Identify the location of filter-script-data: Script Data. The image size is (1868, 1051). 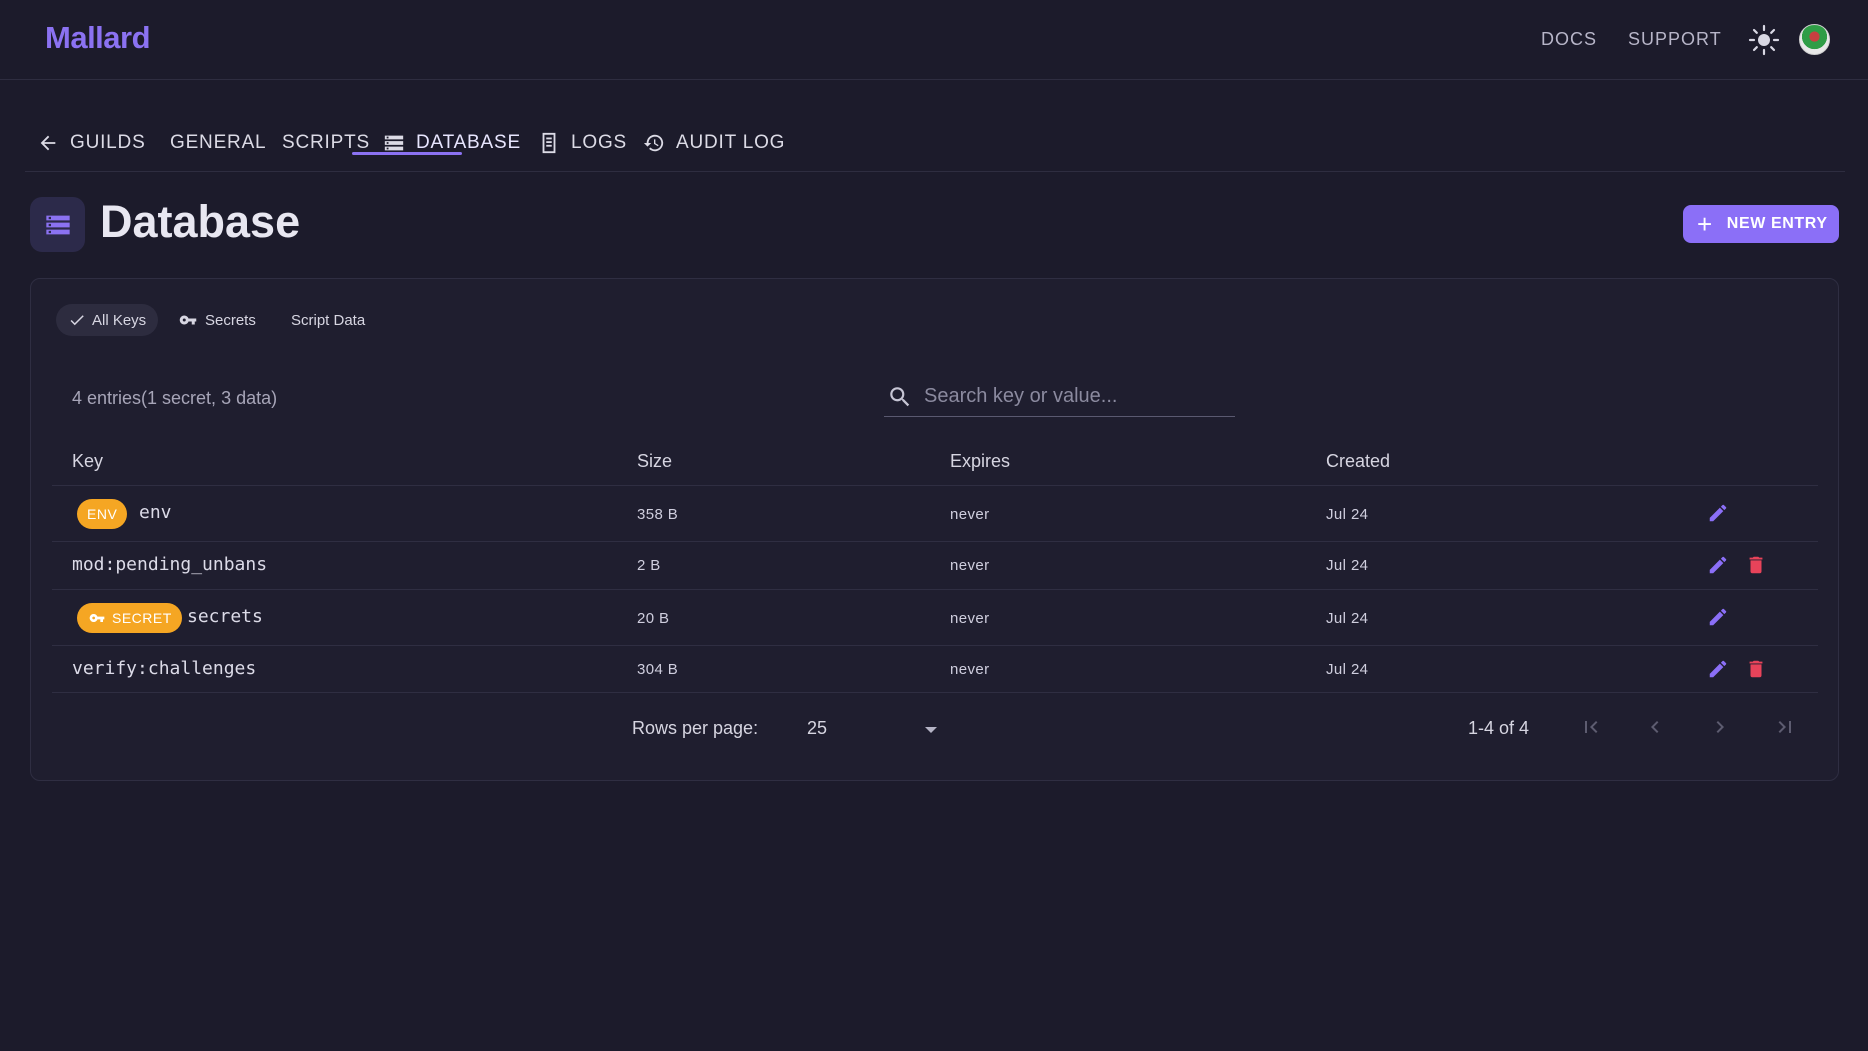
(328, 320).